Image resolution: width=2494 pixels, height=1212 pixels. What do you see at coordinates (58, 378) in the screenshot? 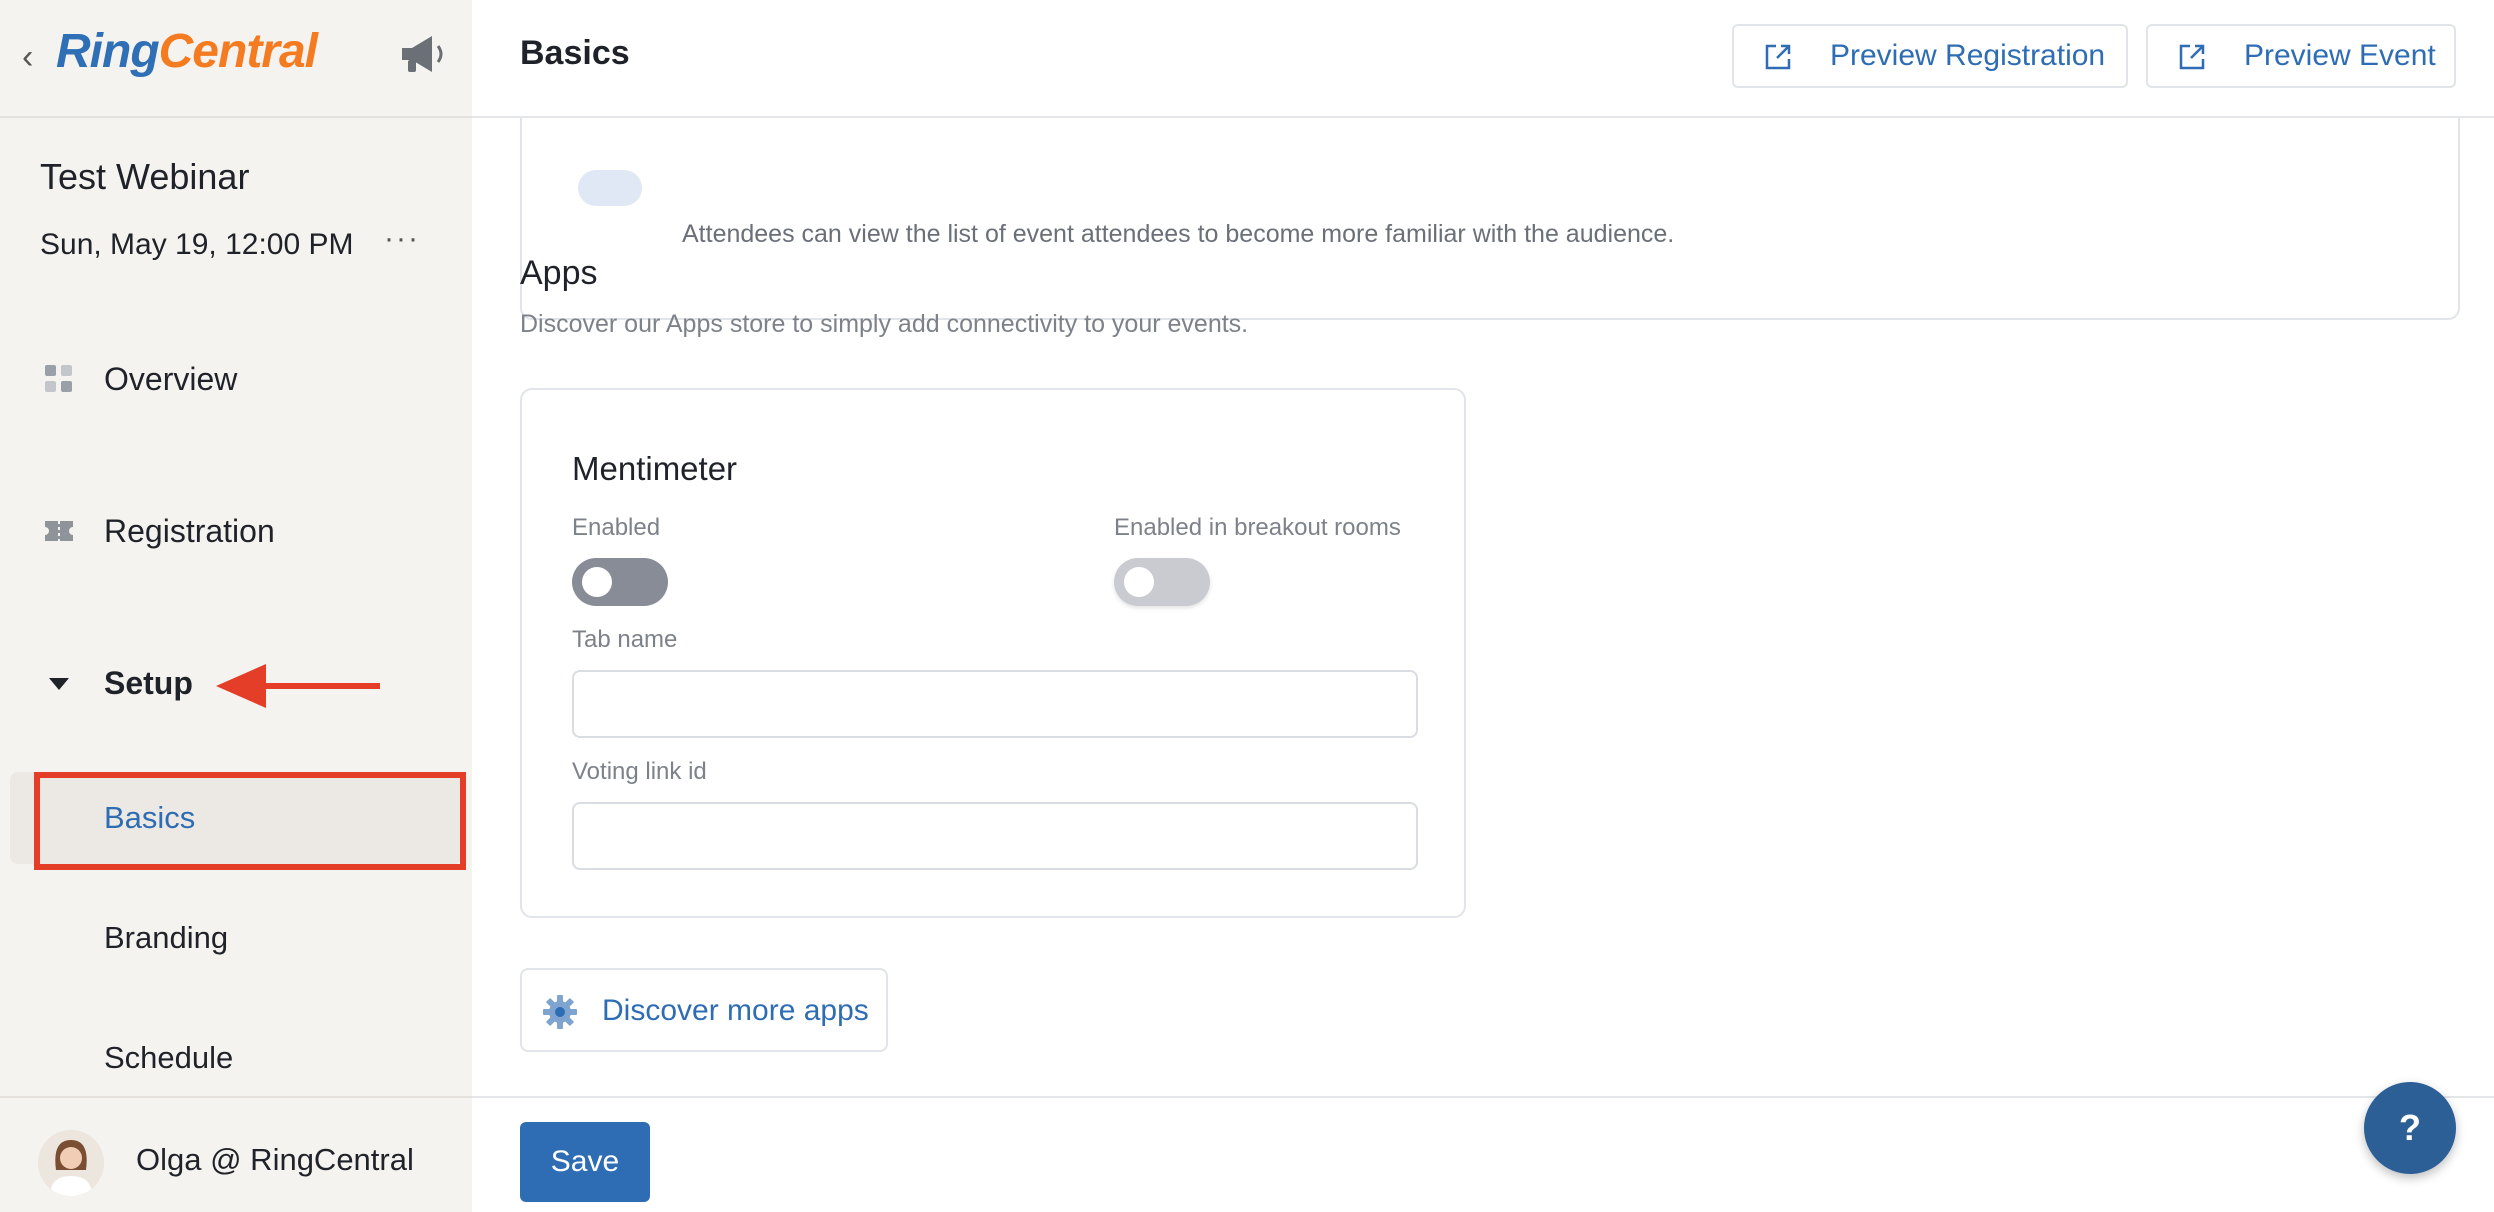
I see `grid-icon` at bounding box center [58, 378].